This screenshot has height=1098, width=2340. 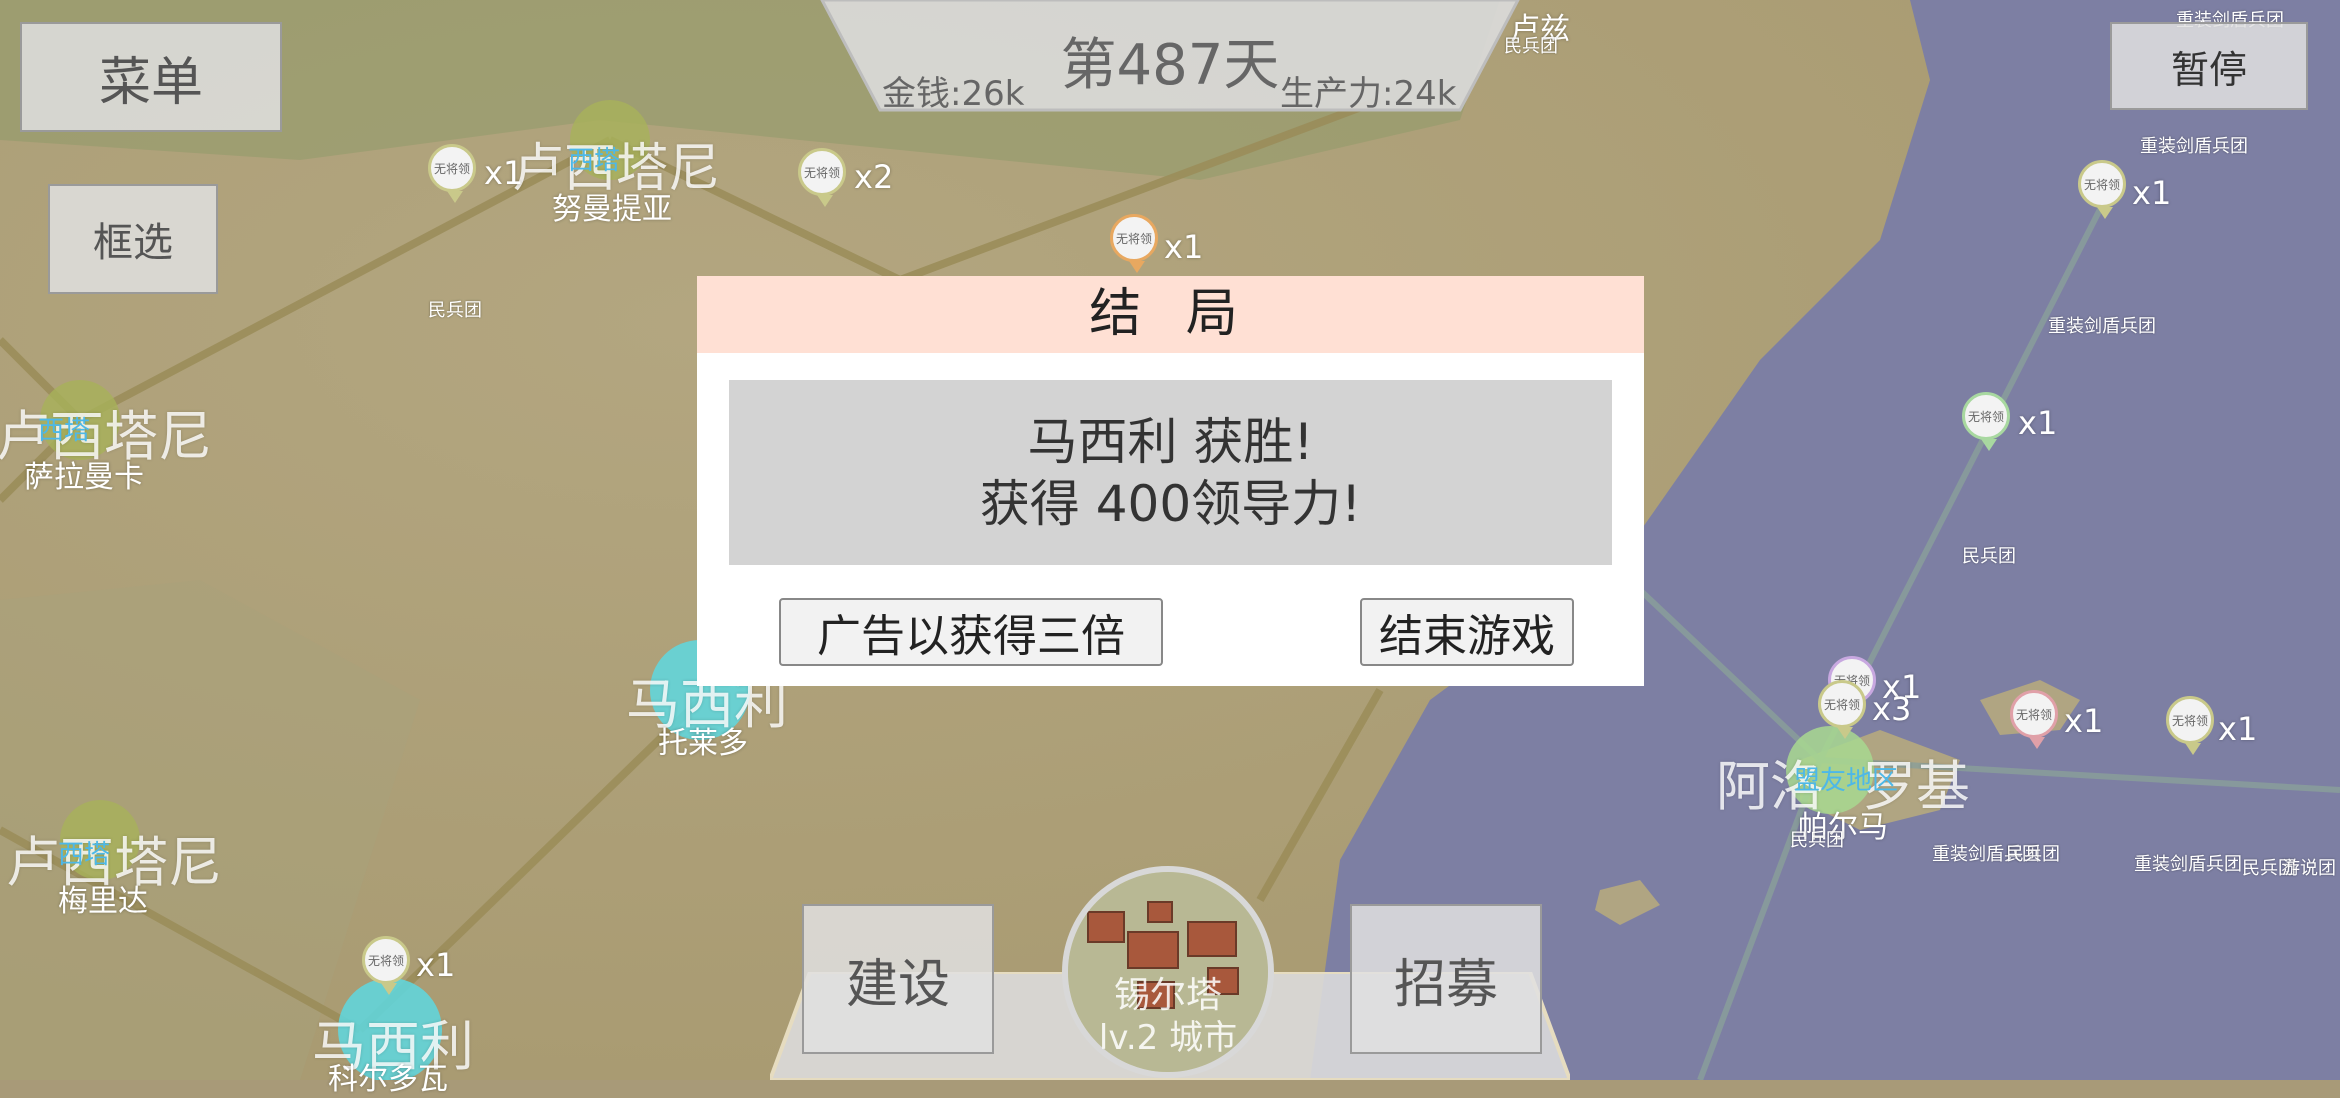 What do you see at coordinates (703, 743) in the screenshot?
I see `city-label-toledo: 托莱多` at bounding box center [703, 743].